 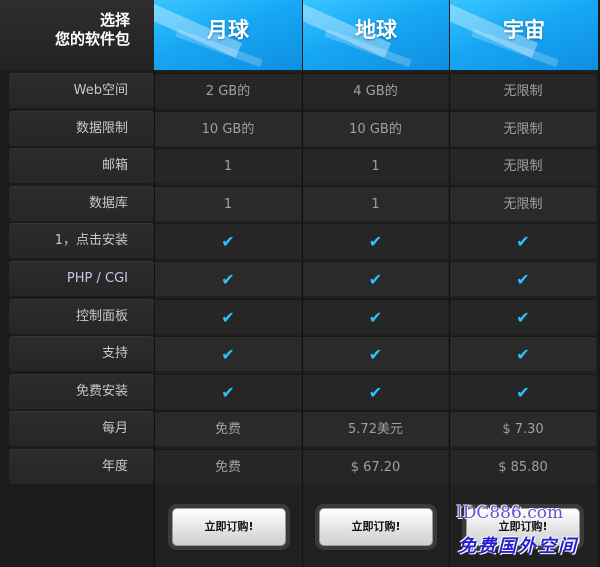 What do you see at coordinates (81, 90) in the screenshot?
I see `row-label: Web空间` at bounding box center [81, 90].